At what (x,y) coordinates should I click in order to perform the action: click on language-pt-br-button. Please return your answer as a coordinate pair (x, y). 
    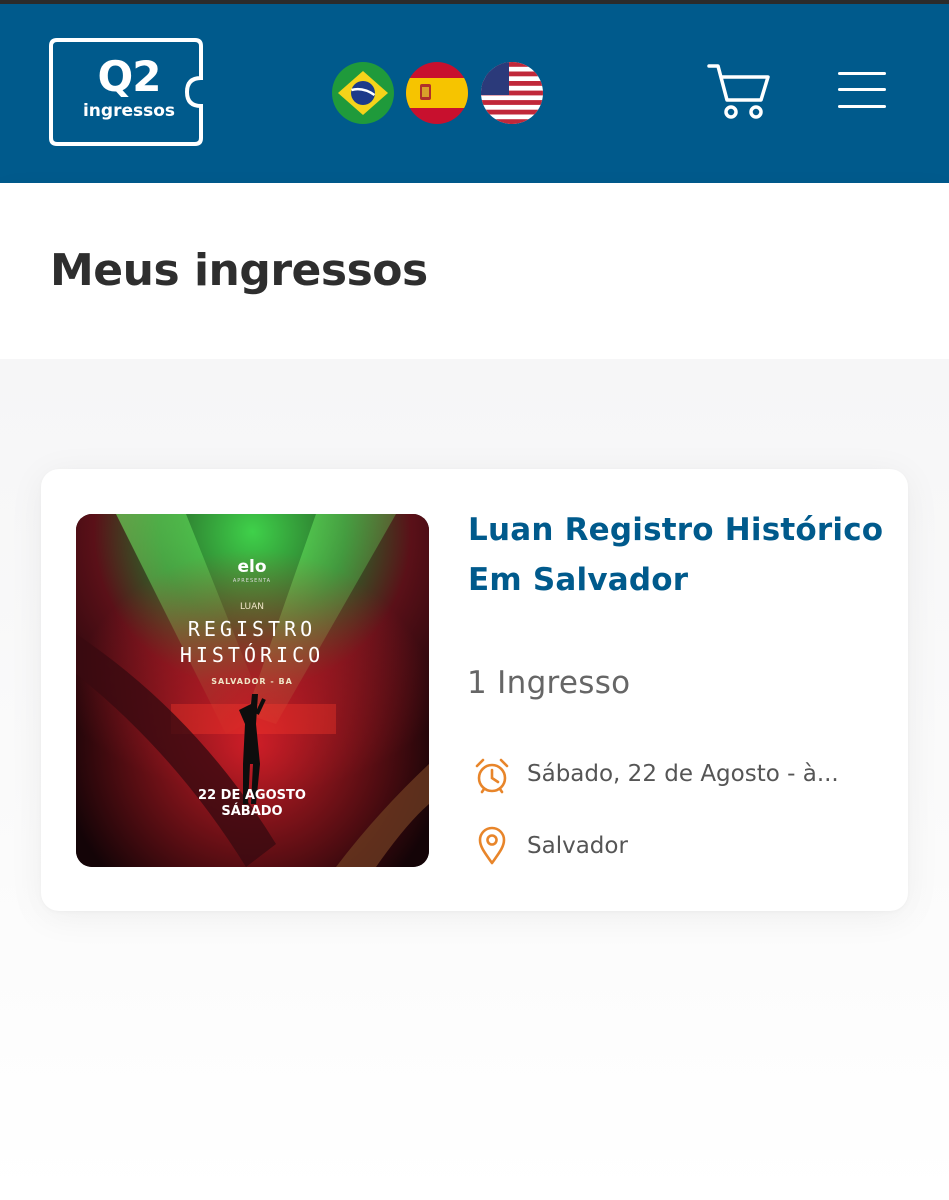
    Looking at the image, I should click on (363, 93).